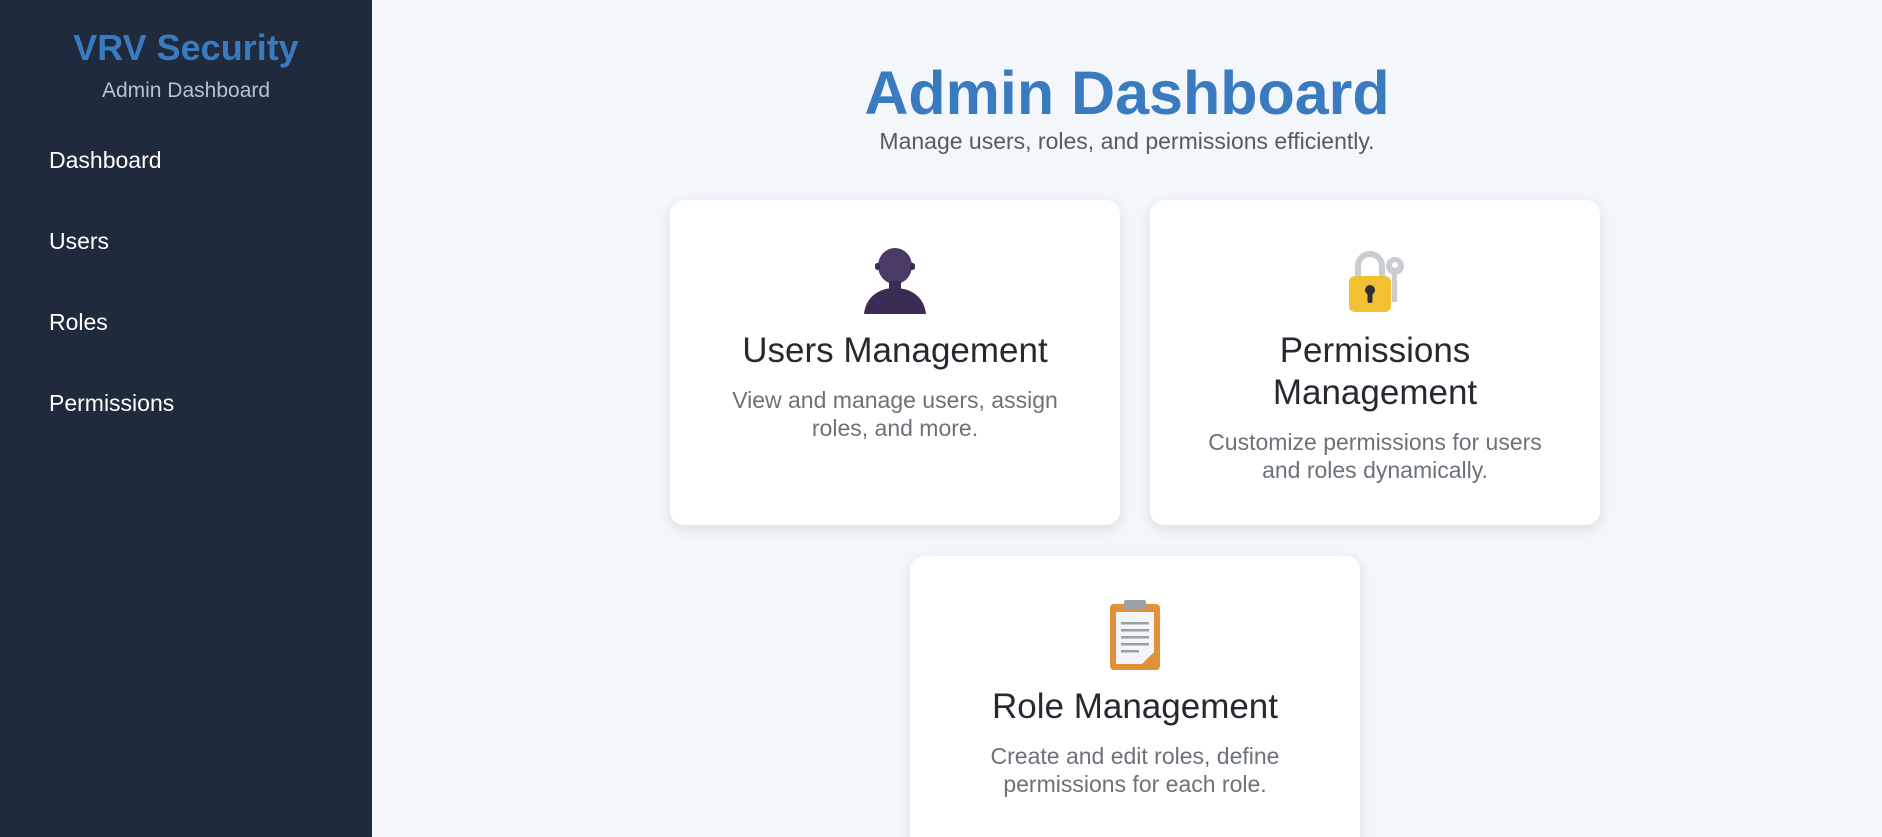 This screenshot has width=1882, height=837. I want to click on clipboard-icon, so click(1135, 635).